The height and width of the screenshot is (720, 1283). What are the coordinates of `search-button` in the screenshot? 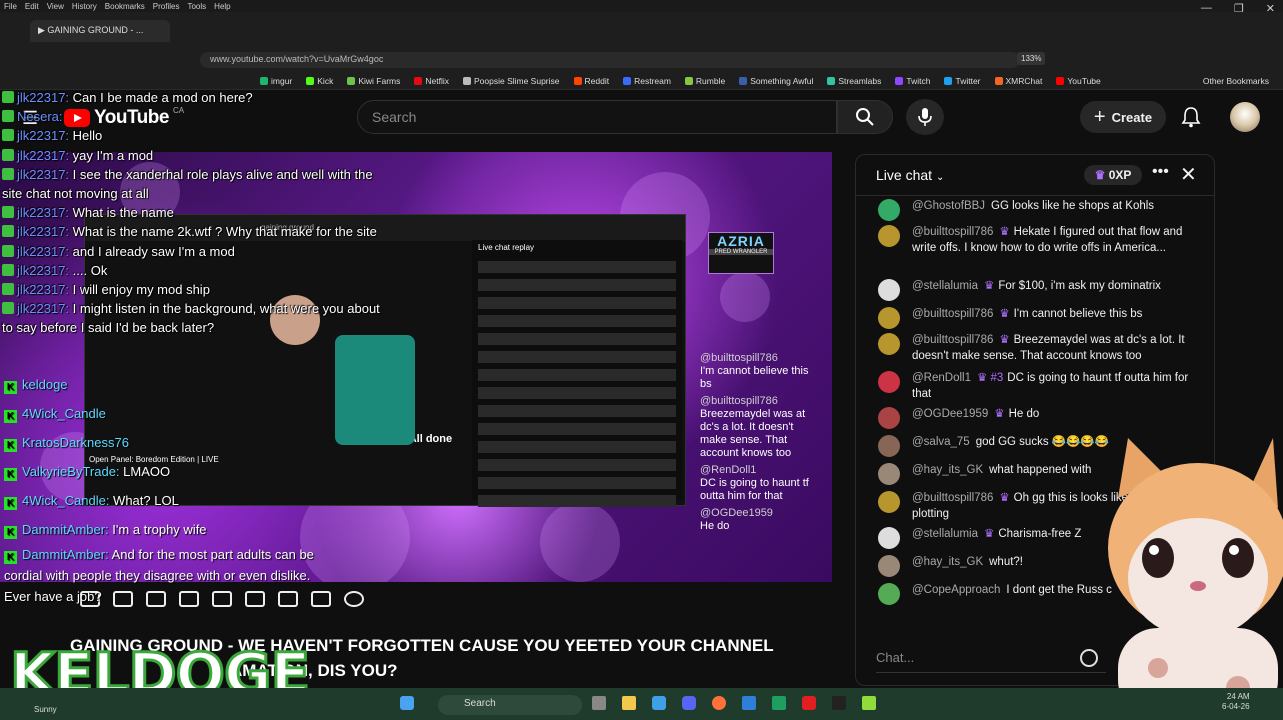 It's located at (865, 117).